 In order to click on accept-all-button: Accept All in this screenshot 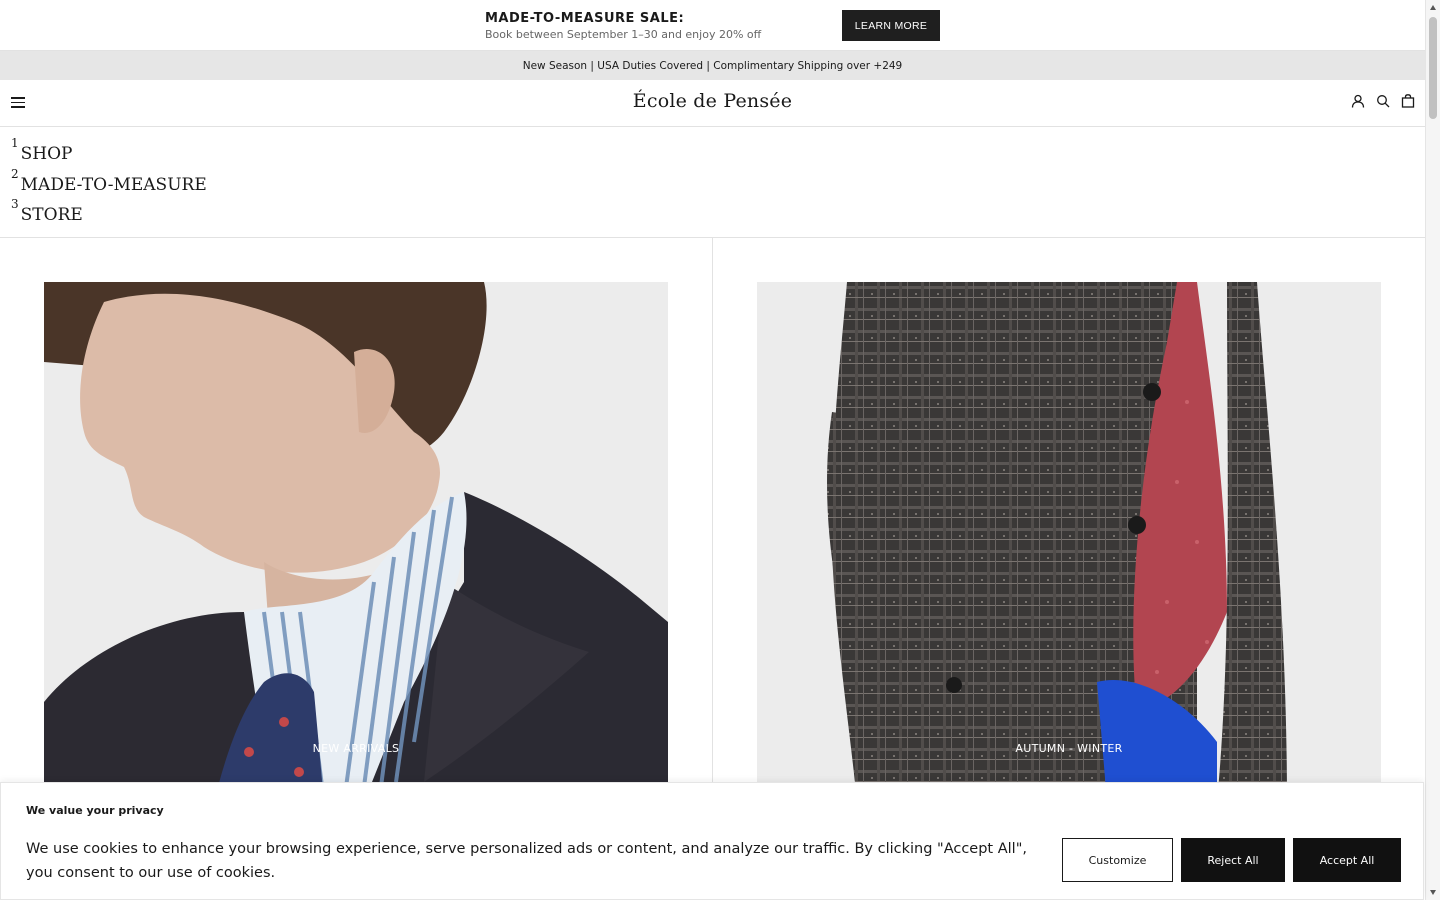, I will do `click(1347, 860)`.